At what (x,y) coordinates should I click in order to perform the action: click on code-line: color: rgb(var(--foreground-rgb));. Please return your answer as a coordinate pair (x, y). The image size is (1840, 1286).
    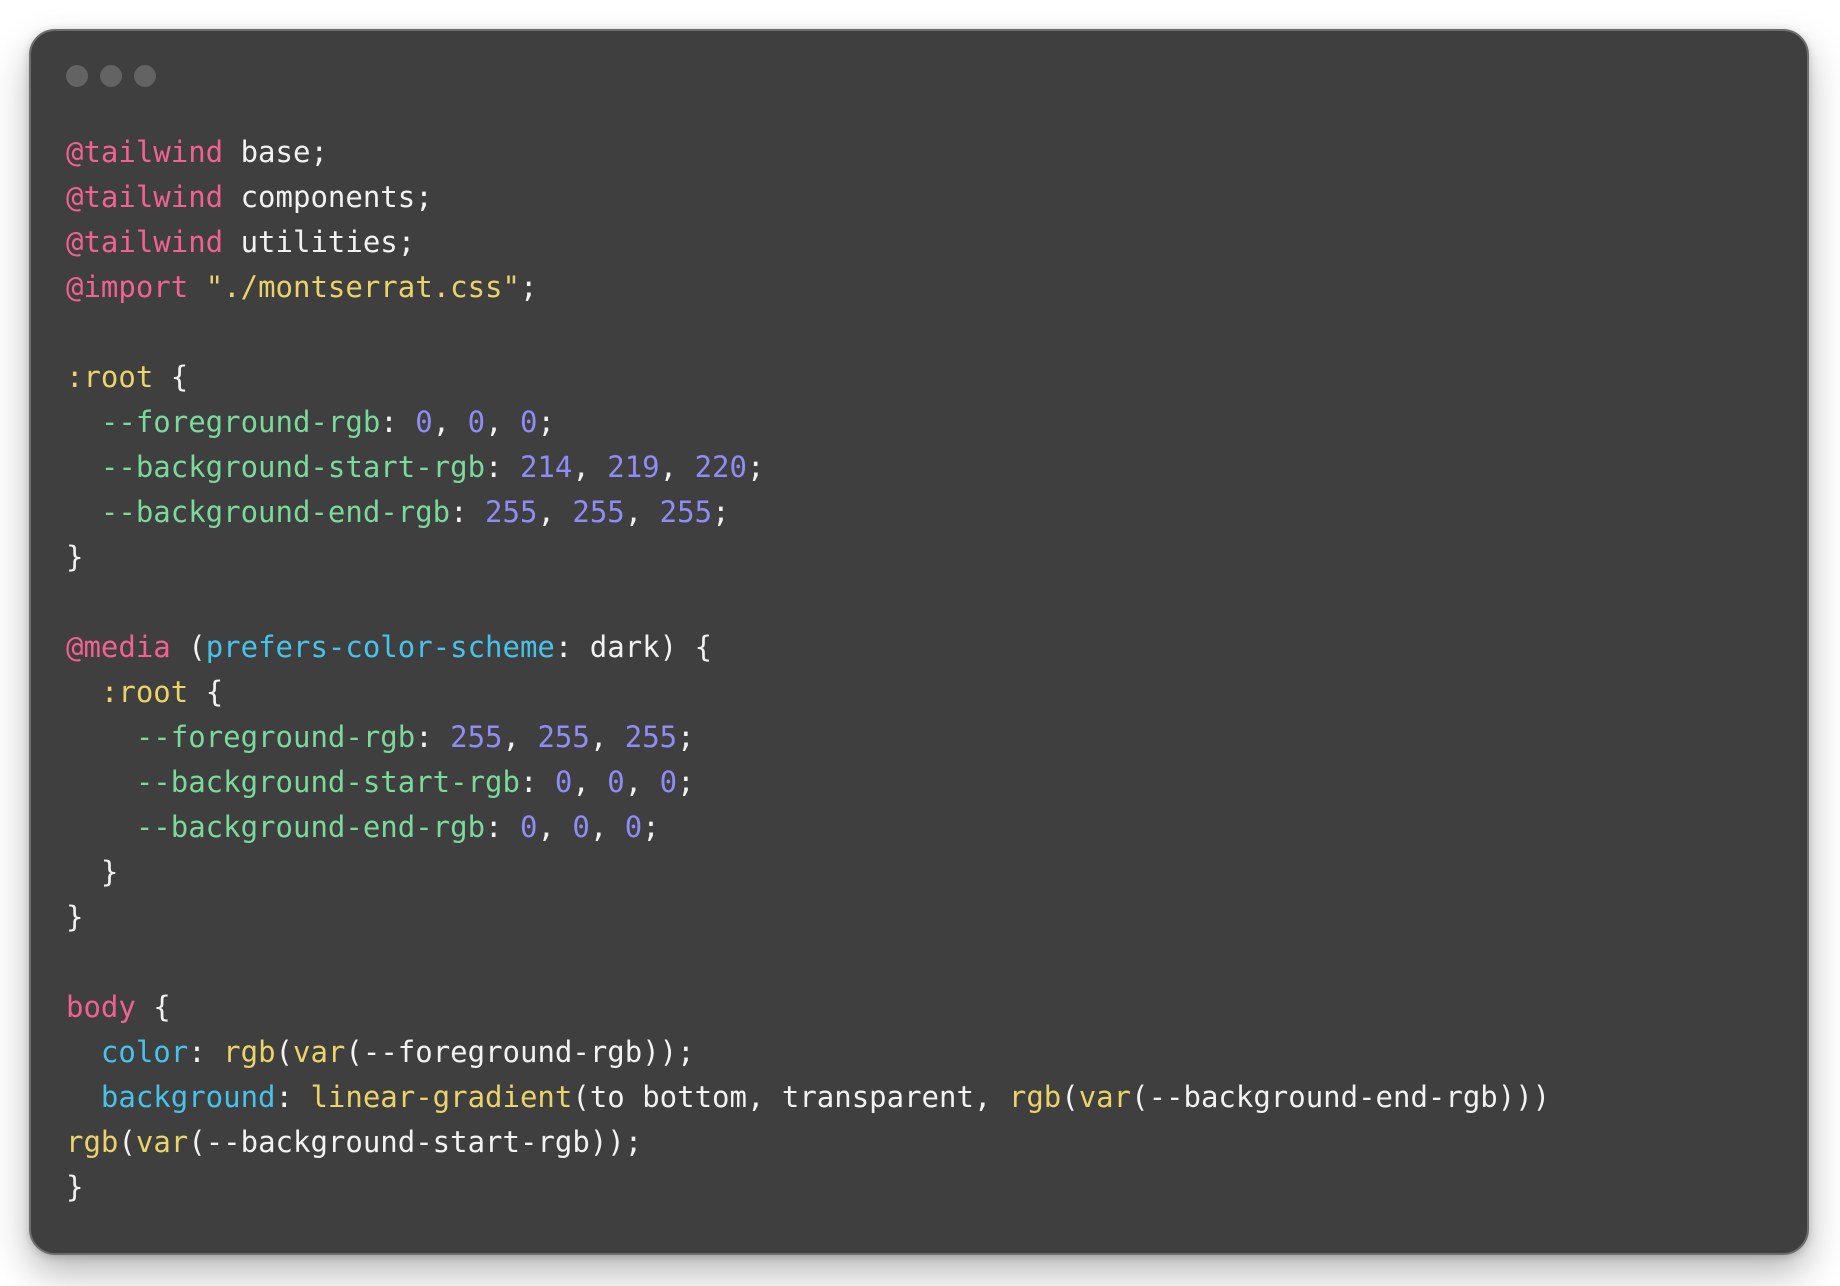
    Looking at the image, I should click on (921, 1052).